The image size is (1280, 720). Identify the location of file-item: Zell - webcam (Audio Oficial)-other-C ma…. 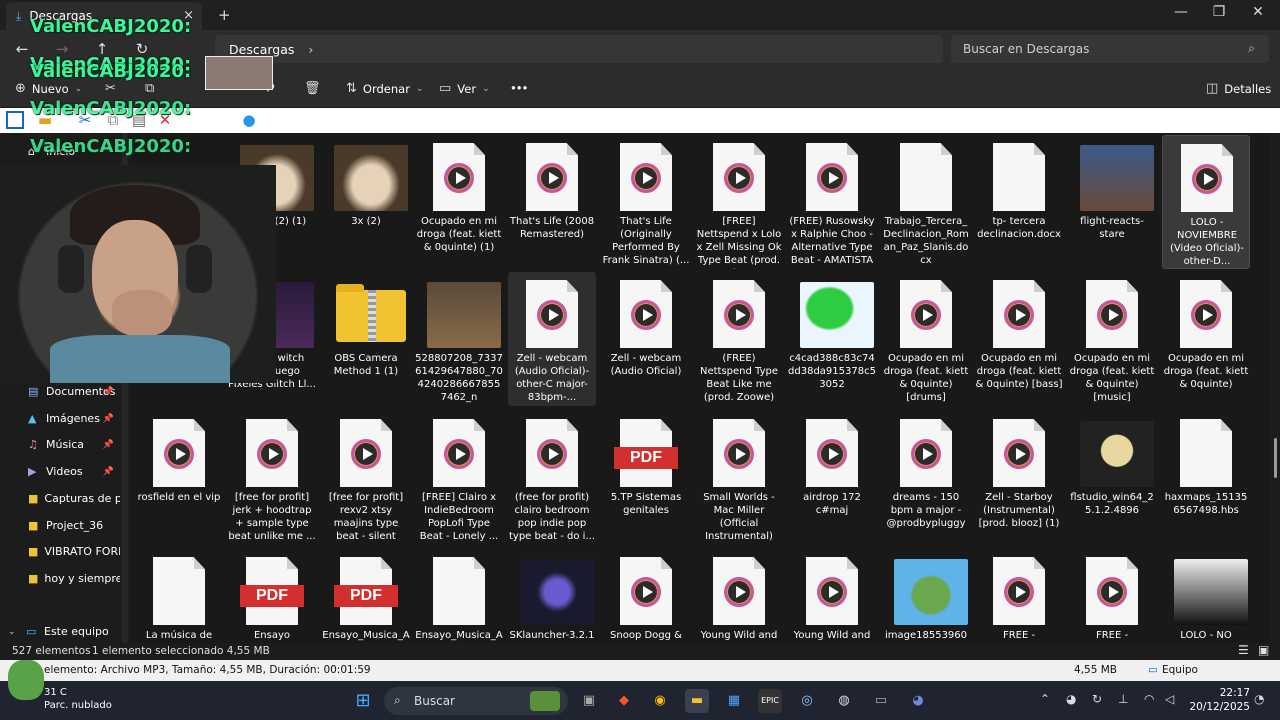
(552, 339).